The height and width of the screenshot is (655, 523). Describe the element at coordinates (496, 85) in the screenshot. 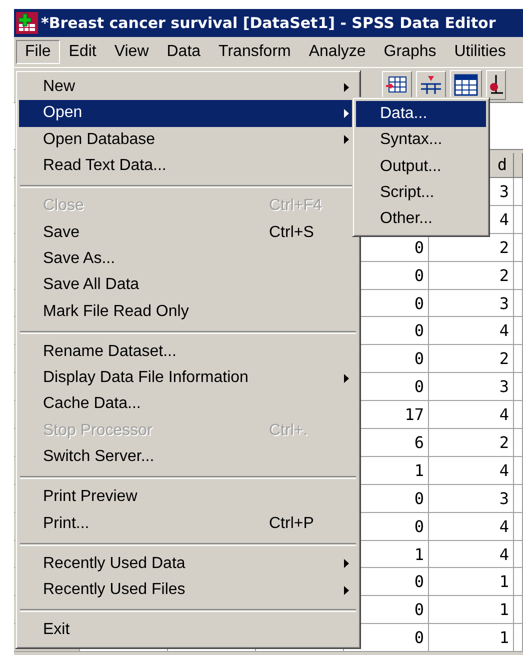

I see `toolbar-button` at that location.